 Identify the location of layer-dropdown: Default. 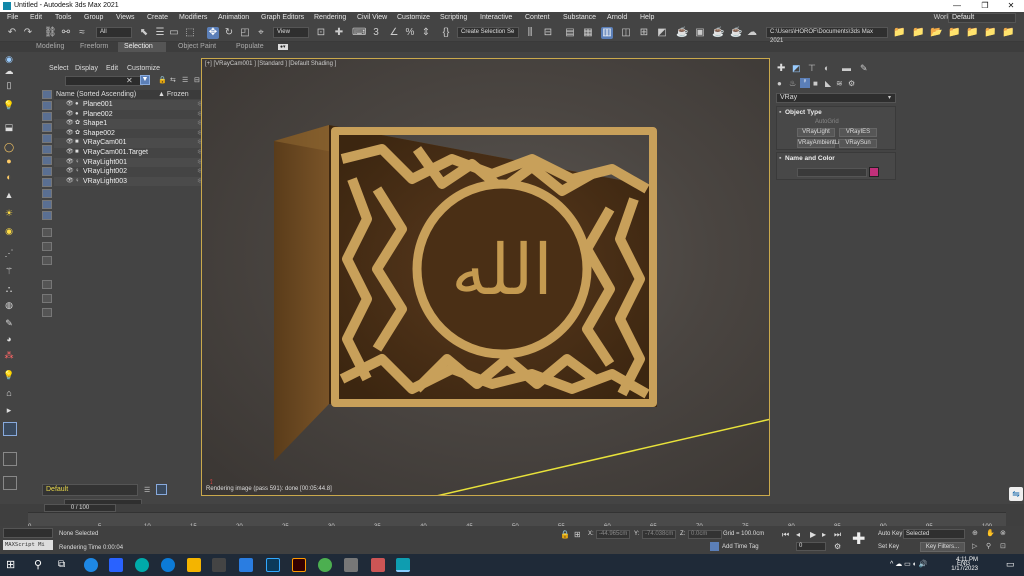
(90, 490).